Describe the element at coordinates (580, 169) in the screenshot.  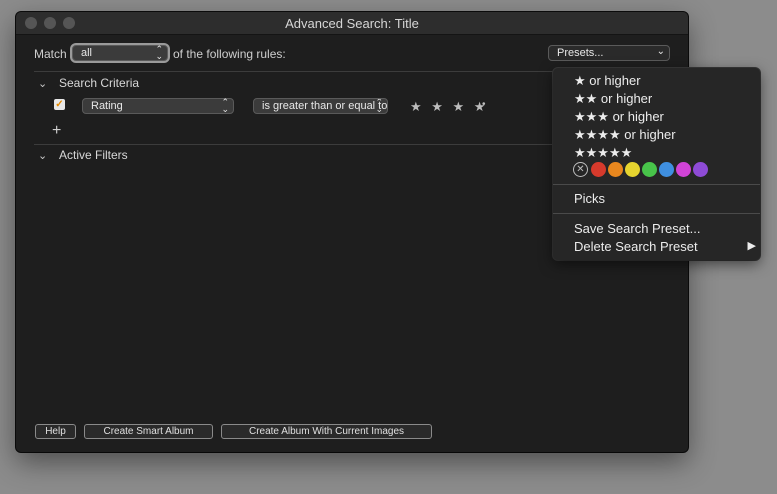
I see `no-color-label-icon: ✕` at that location.